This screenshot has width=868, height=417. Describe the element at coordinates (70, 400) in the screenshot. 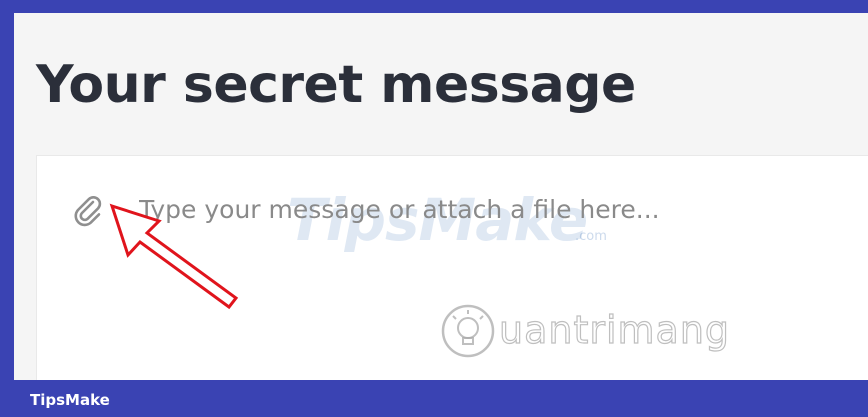

I see `footer-brand: TipsMake` at that location.